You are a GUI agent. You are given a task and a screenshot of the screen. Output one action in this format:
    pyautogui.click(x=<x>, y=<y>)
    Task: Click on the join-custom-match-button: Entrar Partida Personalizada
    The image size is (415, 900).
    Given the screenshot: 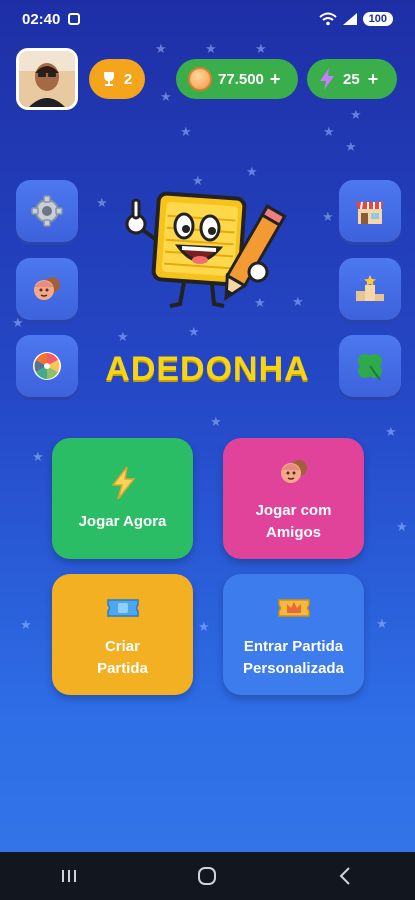 What is the action you would take?
    pyautogui.click(x=293, y=634)
    